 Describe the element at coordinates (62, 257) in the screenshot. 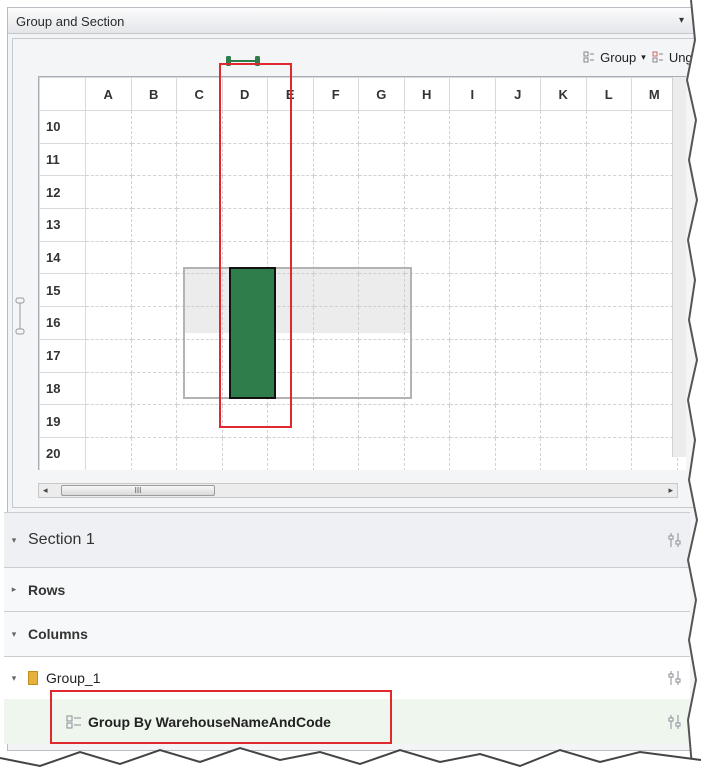

I see `row-header: 14` at that location.